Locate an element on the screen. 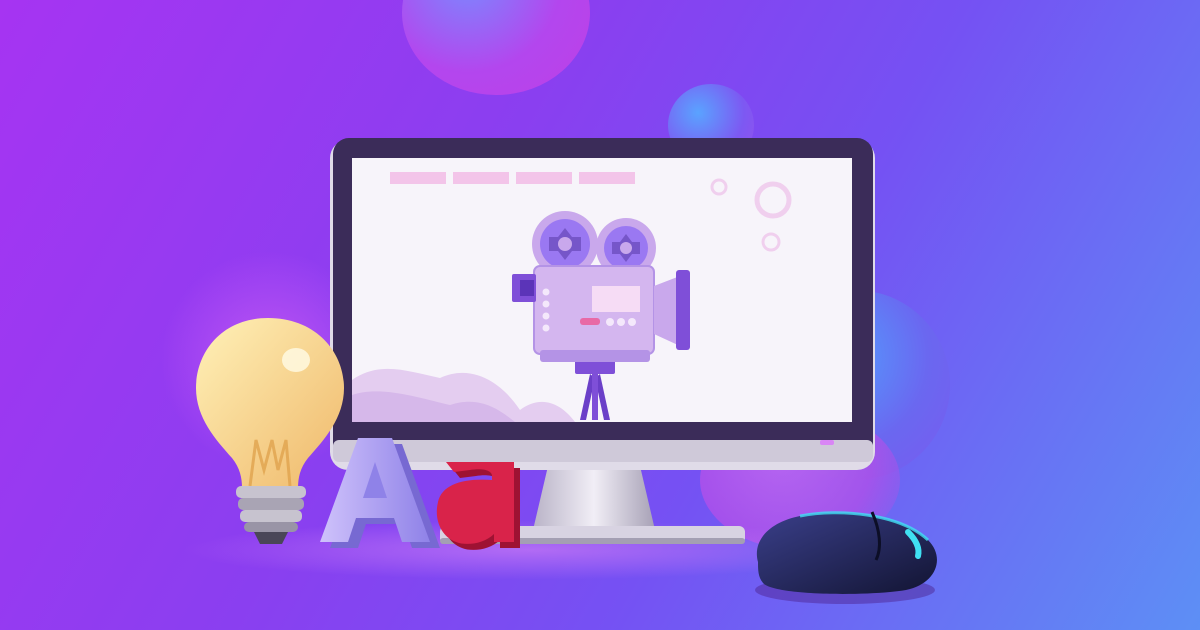 The image size is (1200, 630). power-led is located at coordinates (827, 442).